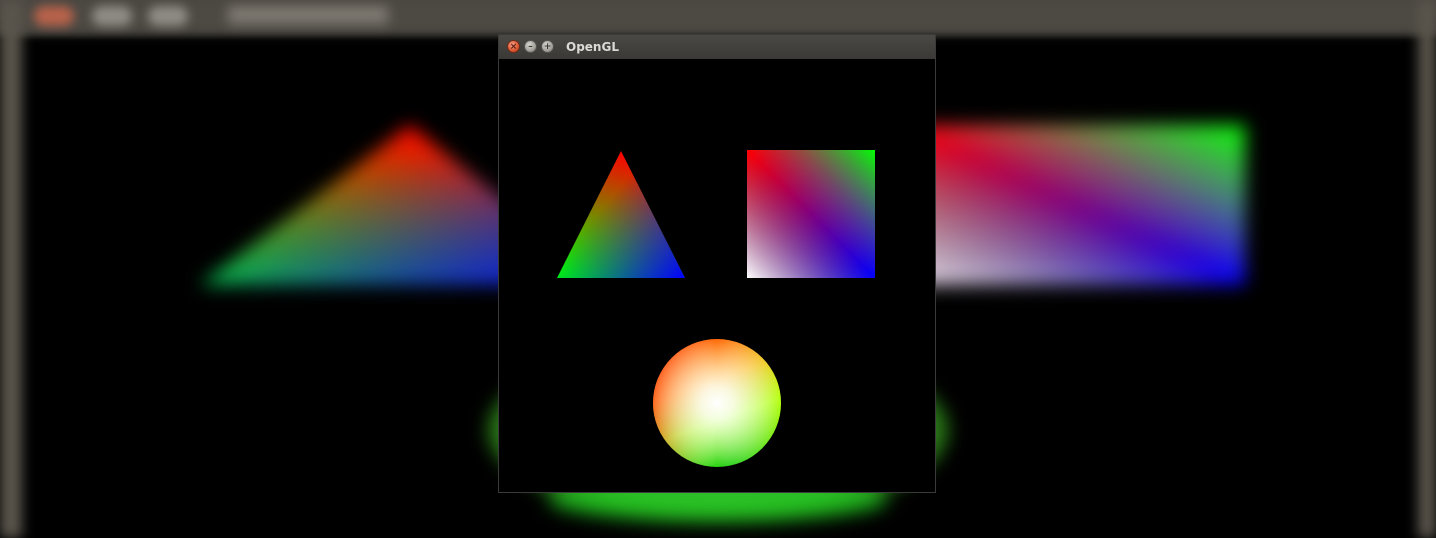 Image resolution: width=1436 pixels, height=538 pixels. I want to click on square-overlay, so click(811, 214).